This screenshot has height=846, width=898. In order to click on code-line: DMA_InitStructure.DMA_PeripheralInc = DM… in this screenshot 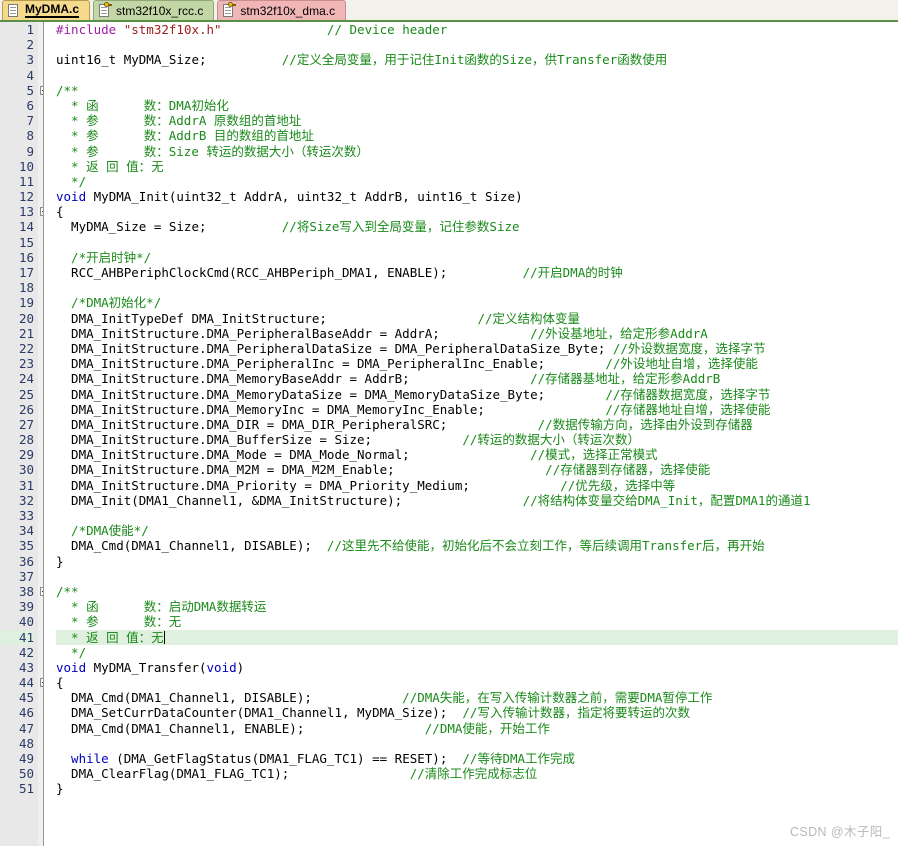, I will do `click(477, 363)`.